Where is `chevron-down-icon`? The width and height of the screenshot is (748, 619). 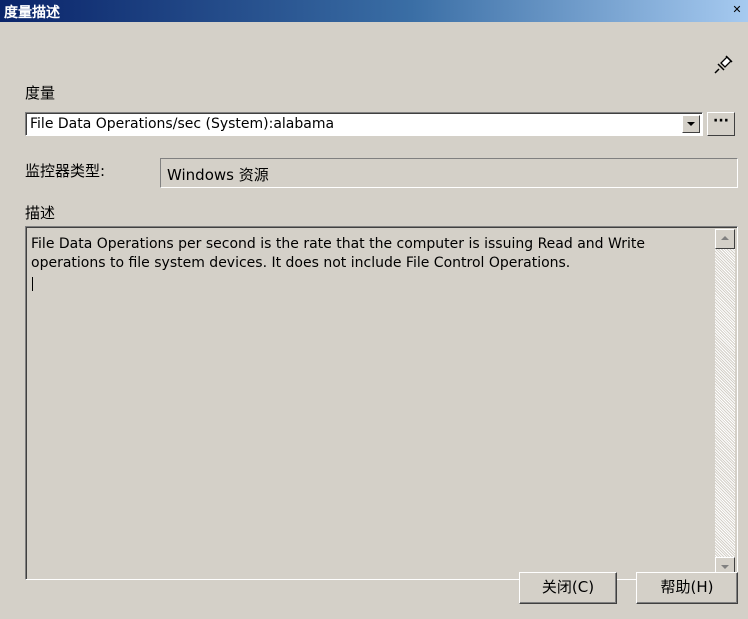
chevron-down-icon is located at coordinates (691, 124).